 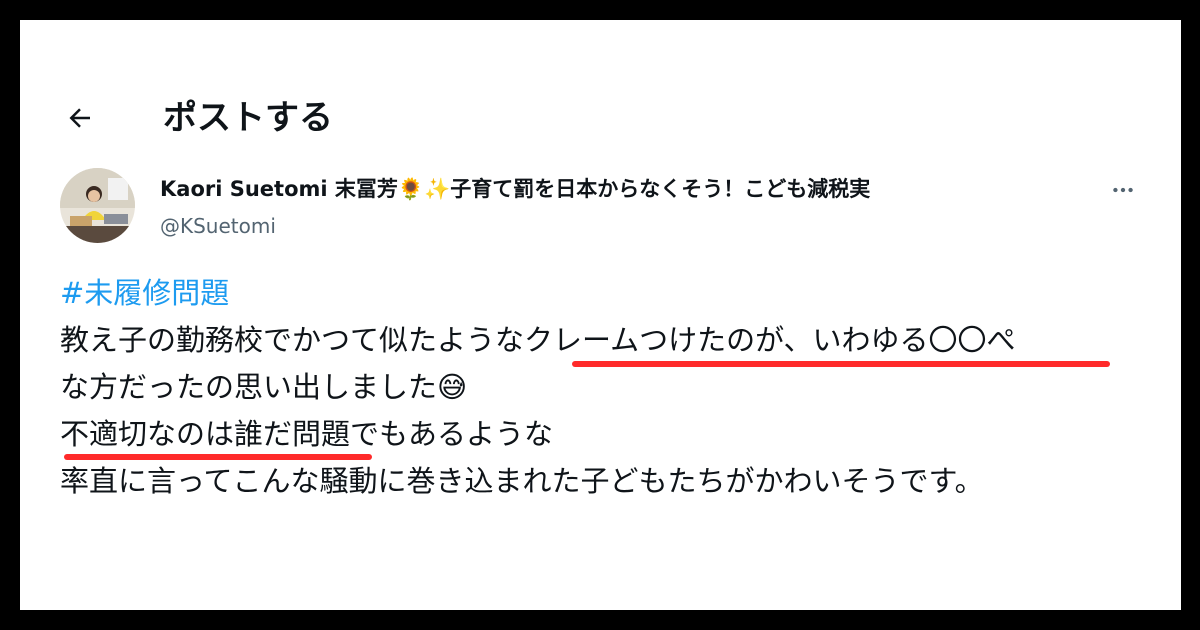 I want to click on post-line: 率直に言ってこんな騒動に巻き込まれた子どもたちがかわいそうです。, so click(x=600, y=481).